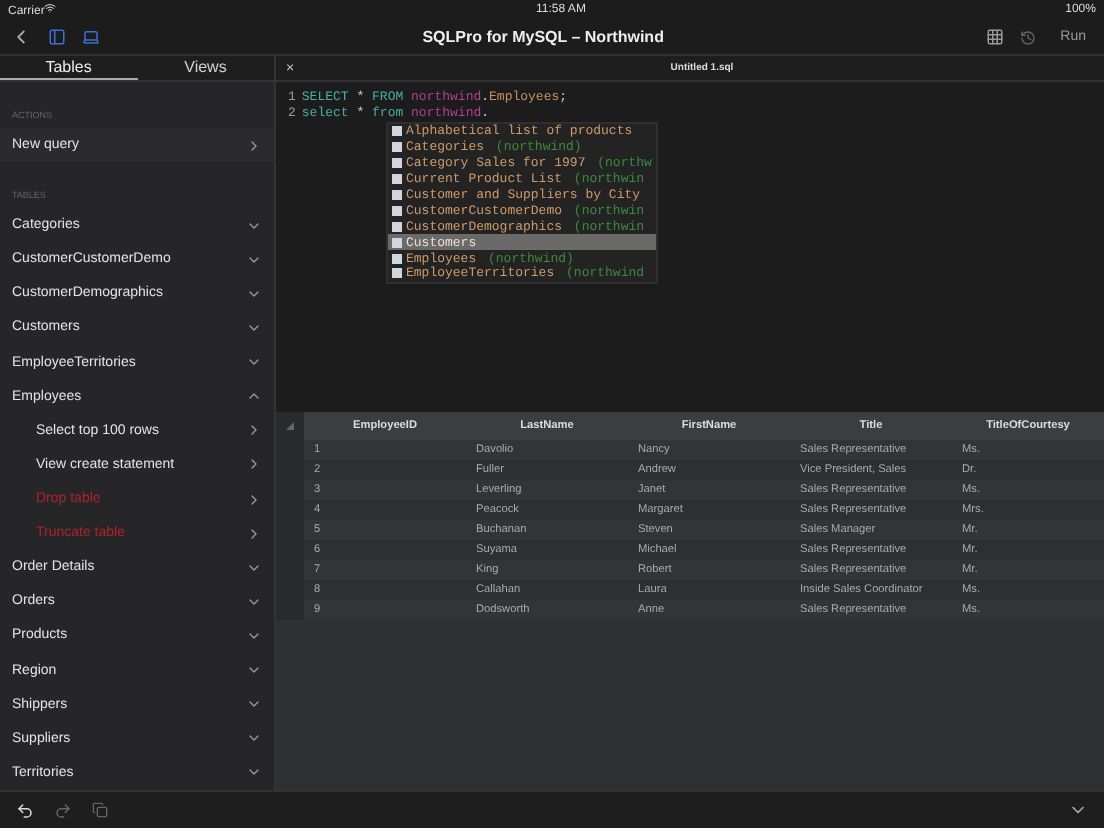  What do you see at coordinates (290, 426) in the screenshot?
I see `corner-icon` at bounding box center [290, 426].